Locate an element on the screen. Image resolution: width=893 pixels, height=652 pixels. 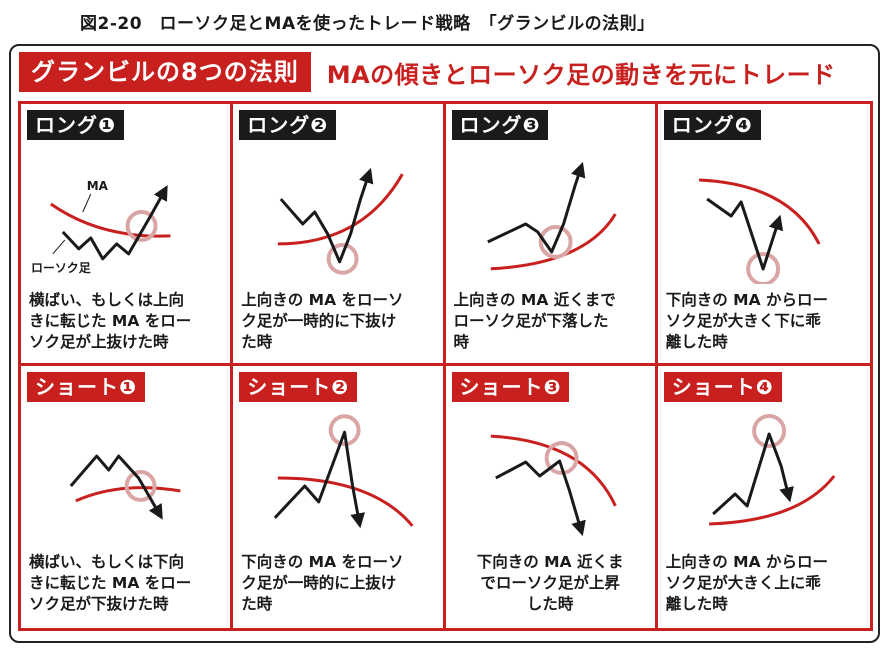
rule-description: 横ばい、もしくは下向 きに転じた MA をロー ソク足が下抜けた時 is located at coordinates (110, 583).